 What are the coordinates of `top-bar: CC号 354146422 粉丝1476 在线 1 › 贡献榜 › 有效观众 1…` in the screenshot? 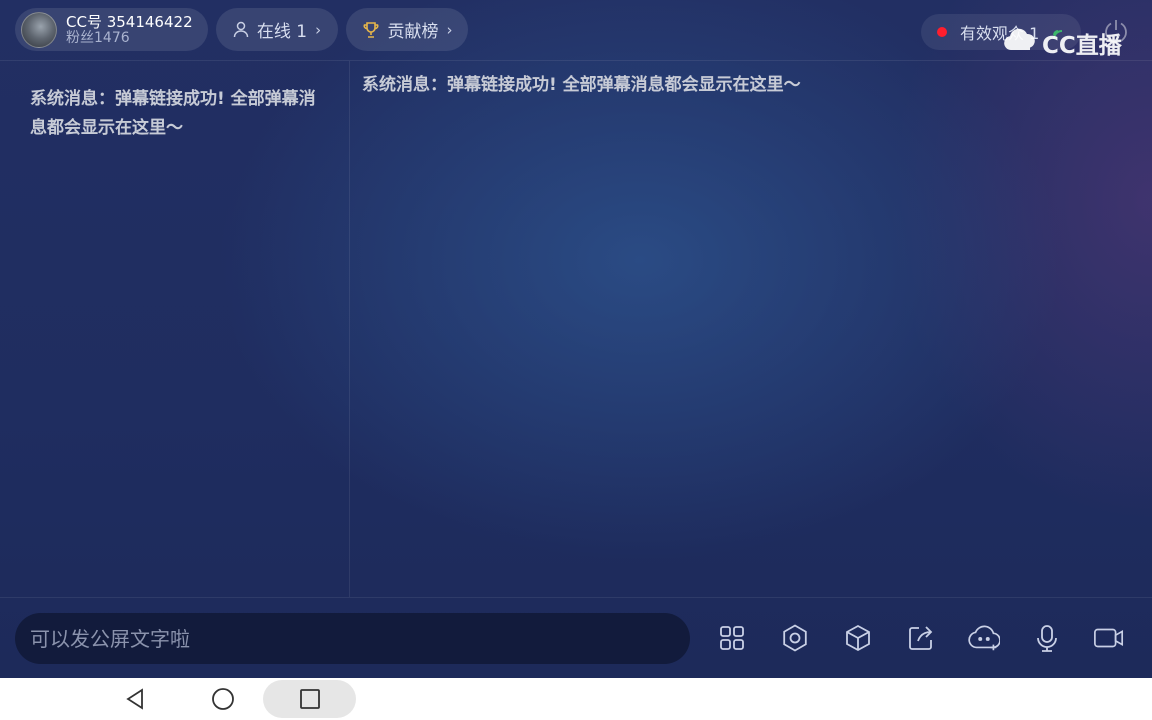 It's located at (576, 30).